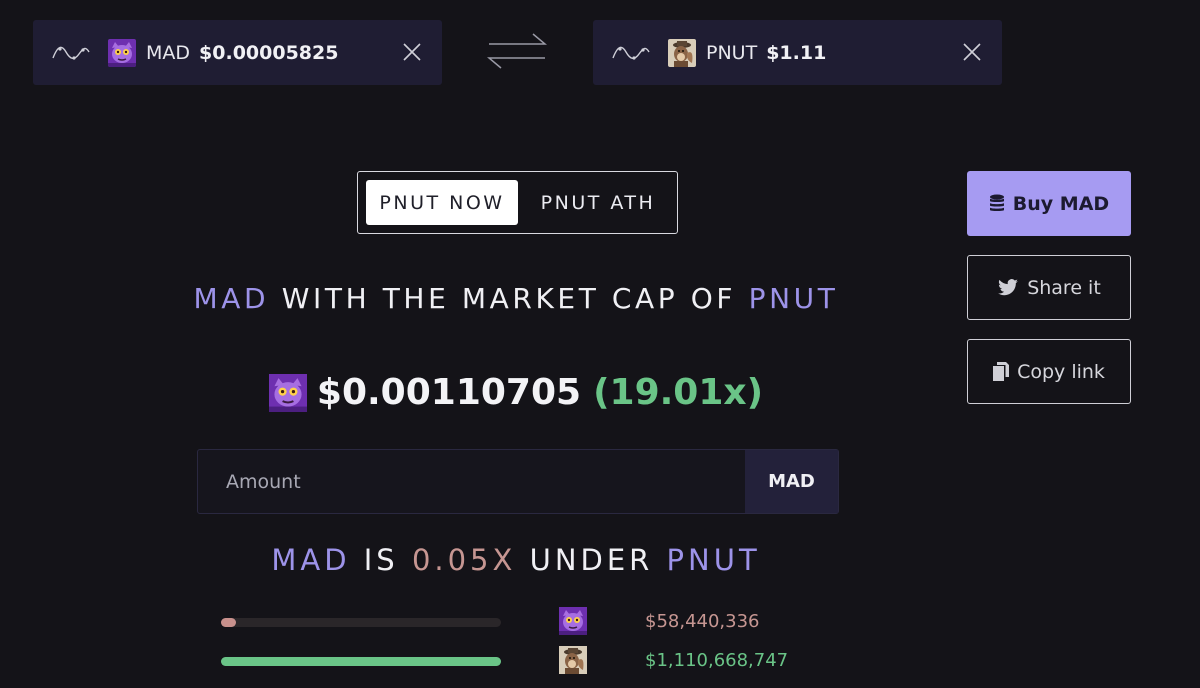  What do you see at coordinates (702, 621) in the screenshot?
I see `market-cap-value-mad: $58,440,336` at bounding box center [702, 621].